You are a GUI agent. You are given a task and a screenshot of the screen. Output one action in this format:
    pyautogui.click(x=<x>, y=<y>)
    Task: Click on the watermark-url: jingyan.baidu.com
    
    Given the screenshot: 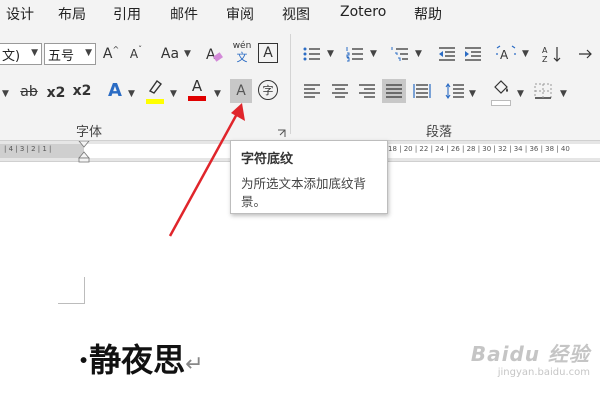 What is the action you would take?
    pyautogui.click(x=543, y=372)
    